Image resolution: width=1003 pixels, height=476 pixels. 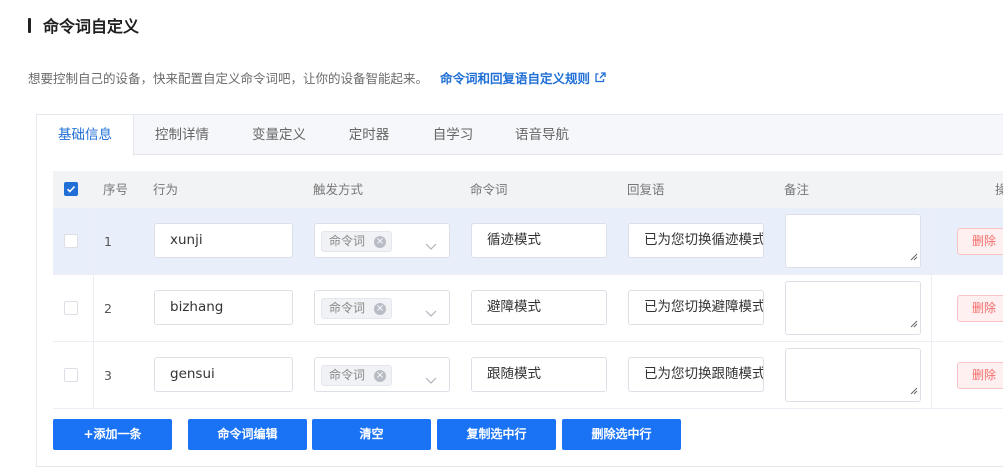 I want to click on delete-selected-button: 删除选中行, so click(x=621, y=434).